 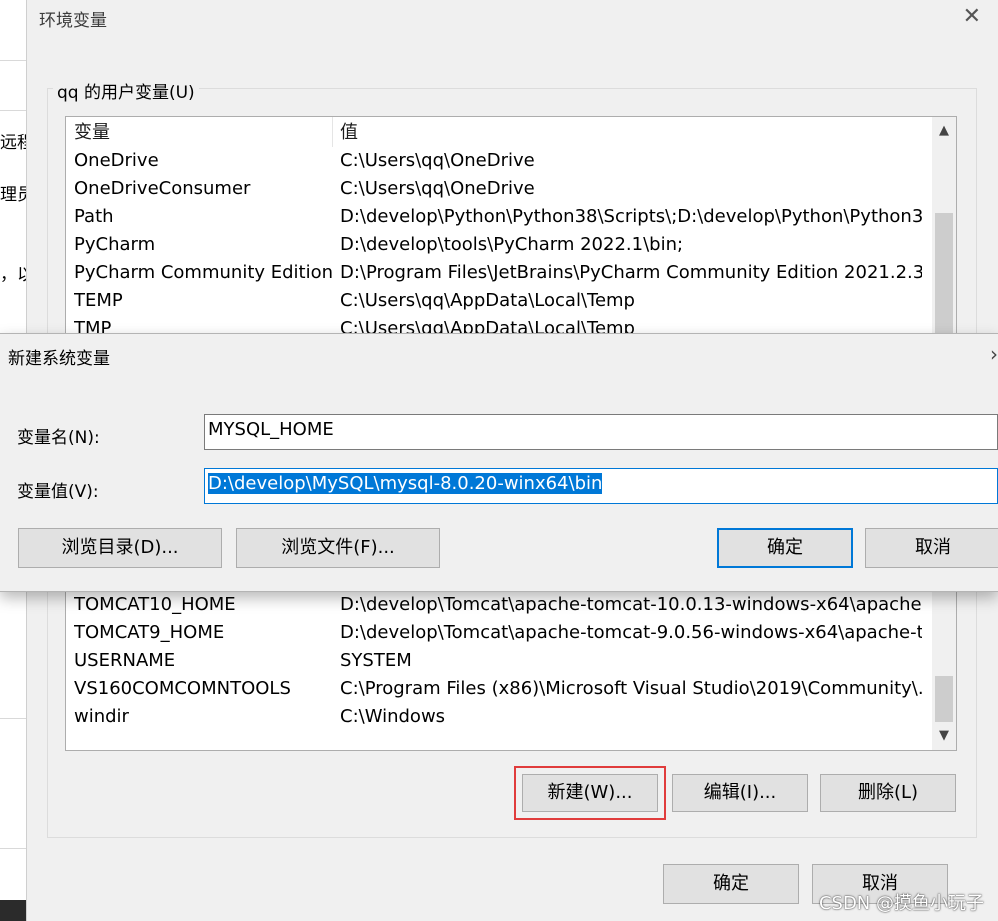 I want to click on list-item: OneDriveConsumer C:\Users\qq\OneDrive, so click(x=496, y=189).